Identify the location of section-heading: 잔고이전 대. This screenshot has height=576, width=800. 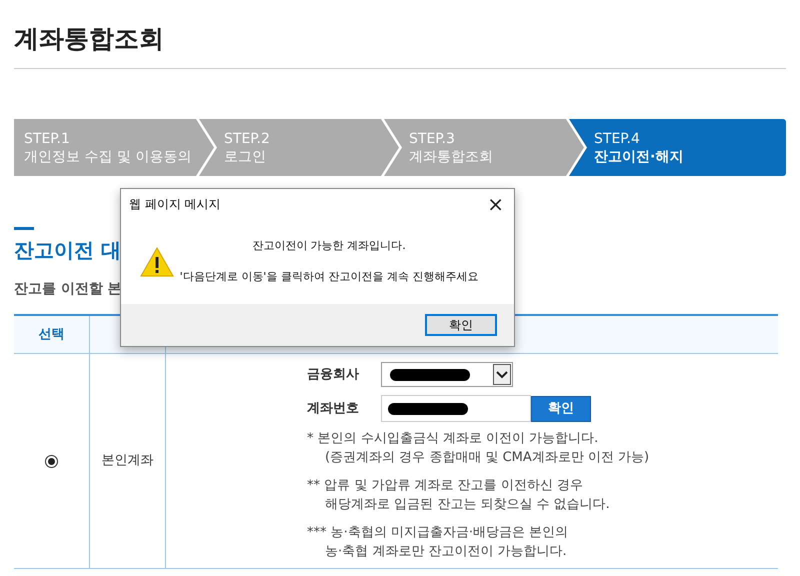
(67, 250).